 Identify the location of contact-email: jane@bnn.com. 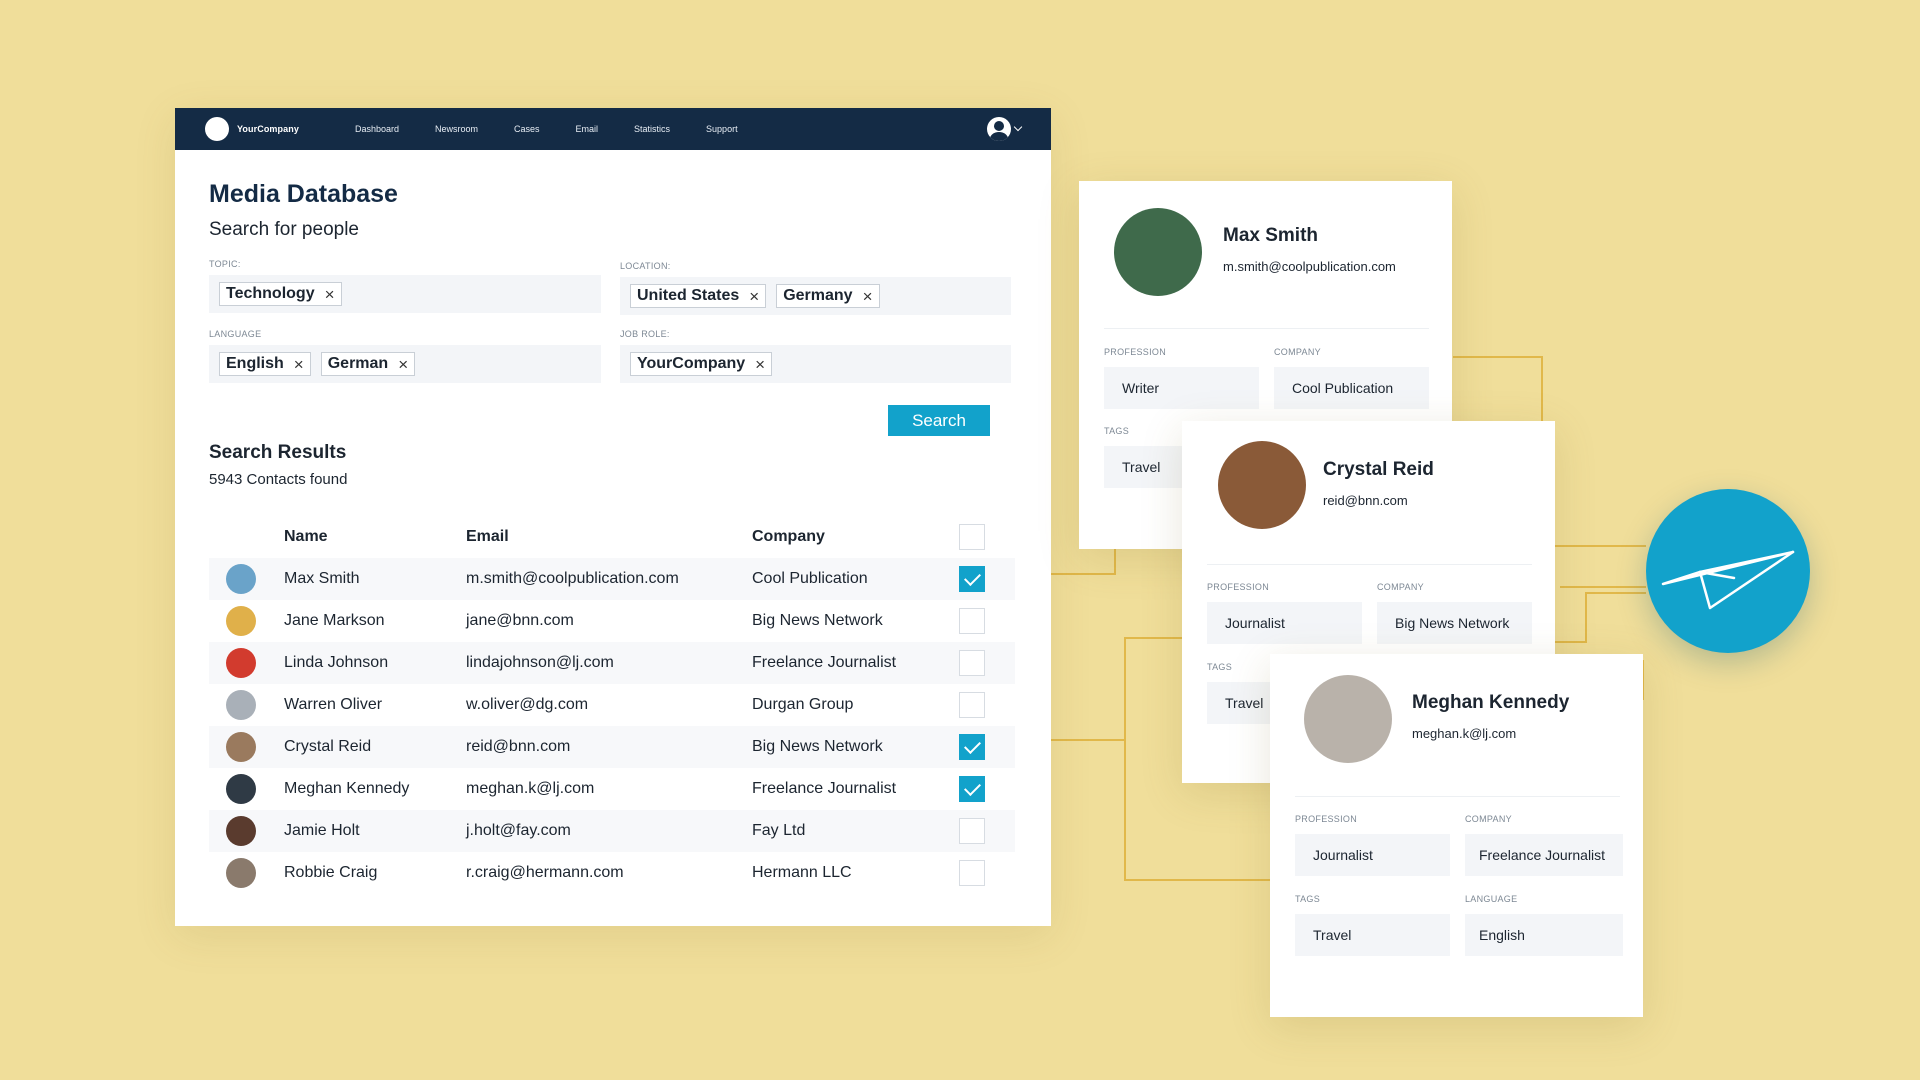
(609, 621).